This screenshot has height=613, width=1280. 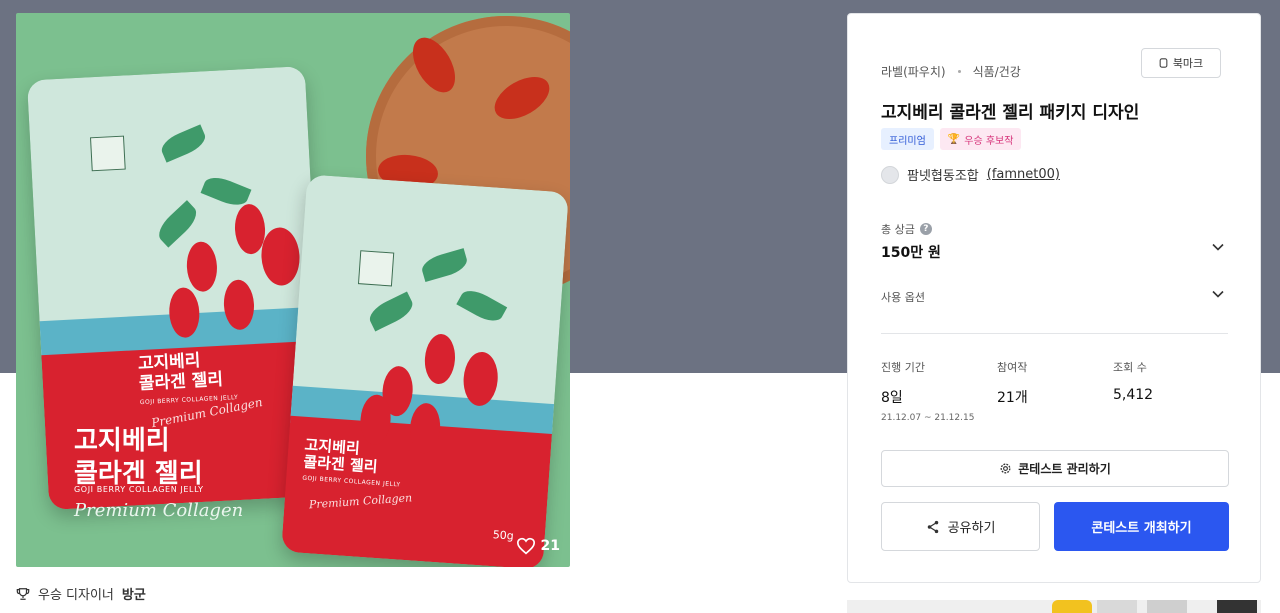 What do you see at coordinates (1054, 606) in the screenshot?
I see `next-card-preview` at bounding box center [1054, 606].